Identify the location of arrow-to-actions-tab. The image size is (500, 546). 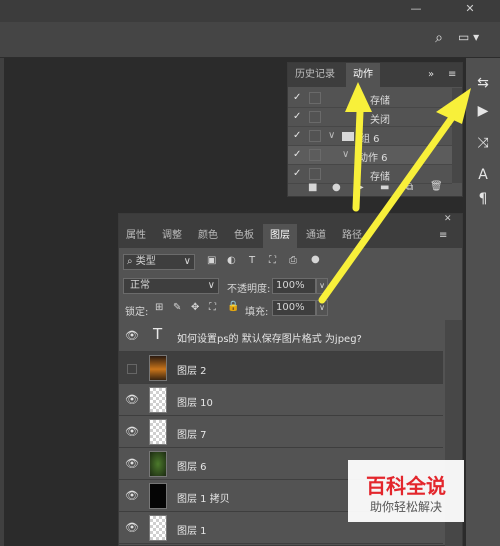
(358, 160).